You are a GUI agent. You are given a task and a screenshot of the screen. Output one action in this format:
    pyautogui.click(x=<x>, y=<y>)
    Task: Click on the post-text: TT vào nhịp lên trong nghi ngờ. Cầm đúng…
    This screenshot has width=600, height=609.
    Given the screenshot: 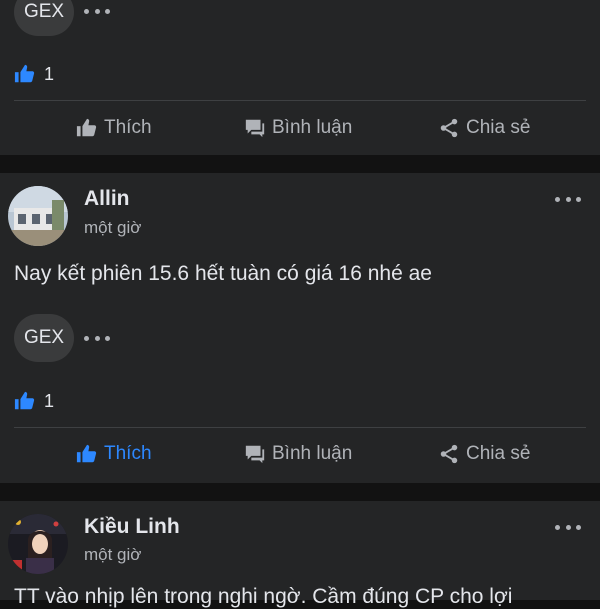 What is the action you would take?
    pyautogui.click(x=263, y=596)
    